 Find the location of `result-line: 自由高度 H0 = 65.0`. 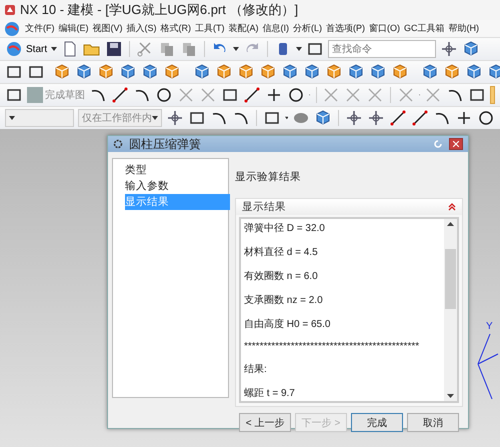

result-line: 自由高度 H0 = 65.0 is located at coordinates (288, 324).